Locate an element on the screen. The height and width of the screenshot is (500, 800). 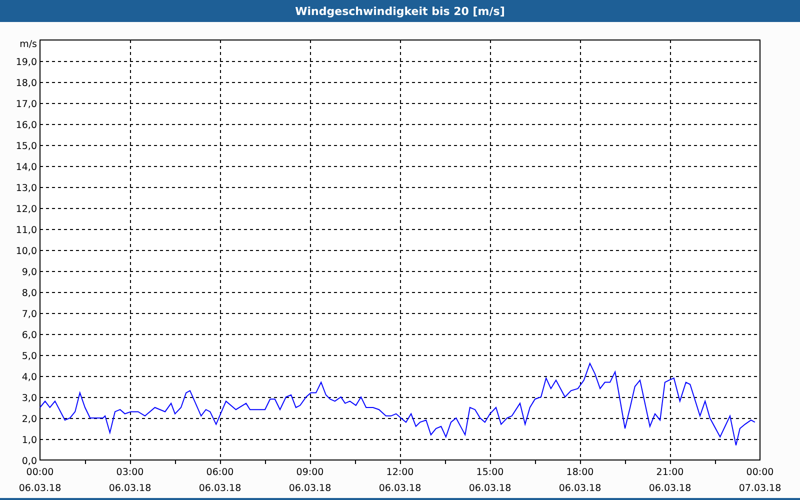
x-tick-label: 15:00 is located at coordinates (490, 472).